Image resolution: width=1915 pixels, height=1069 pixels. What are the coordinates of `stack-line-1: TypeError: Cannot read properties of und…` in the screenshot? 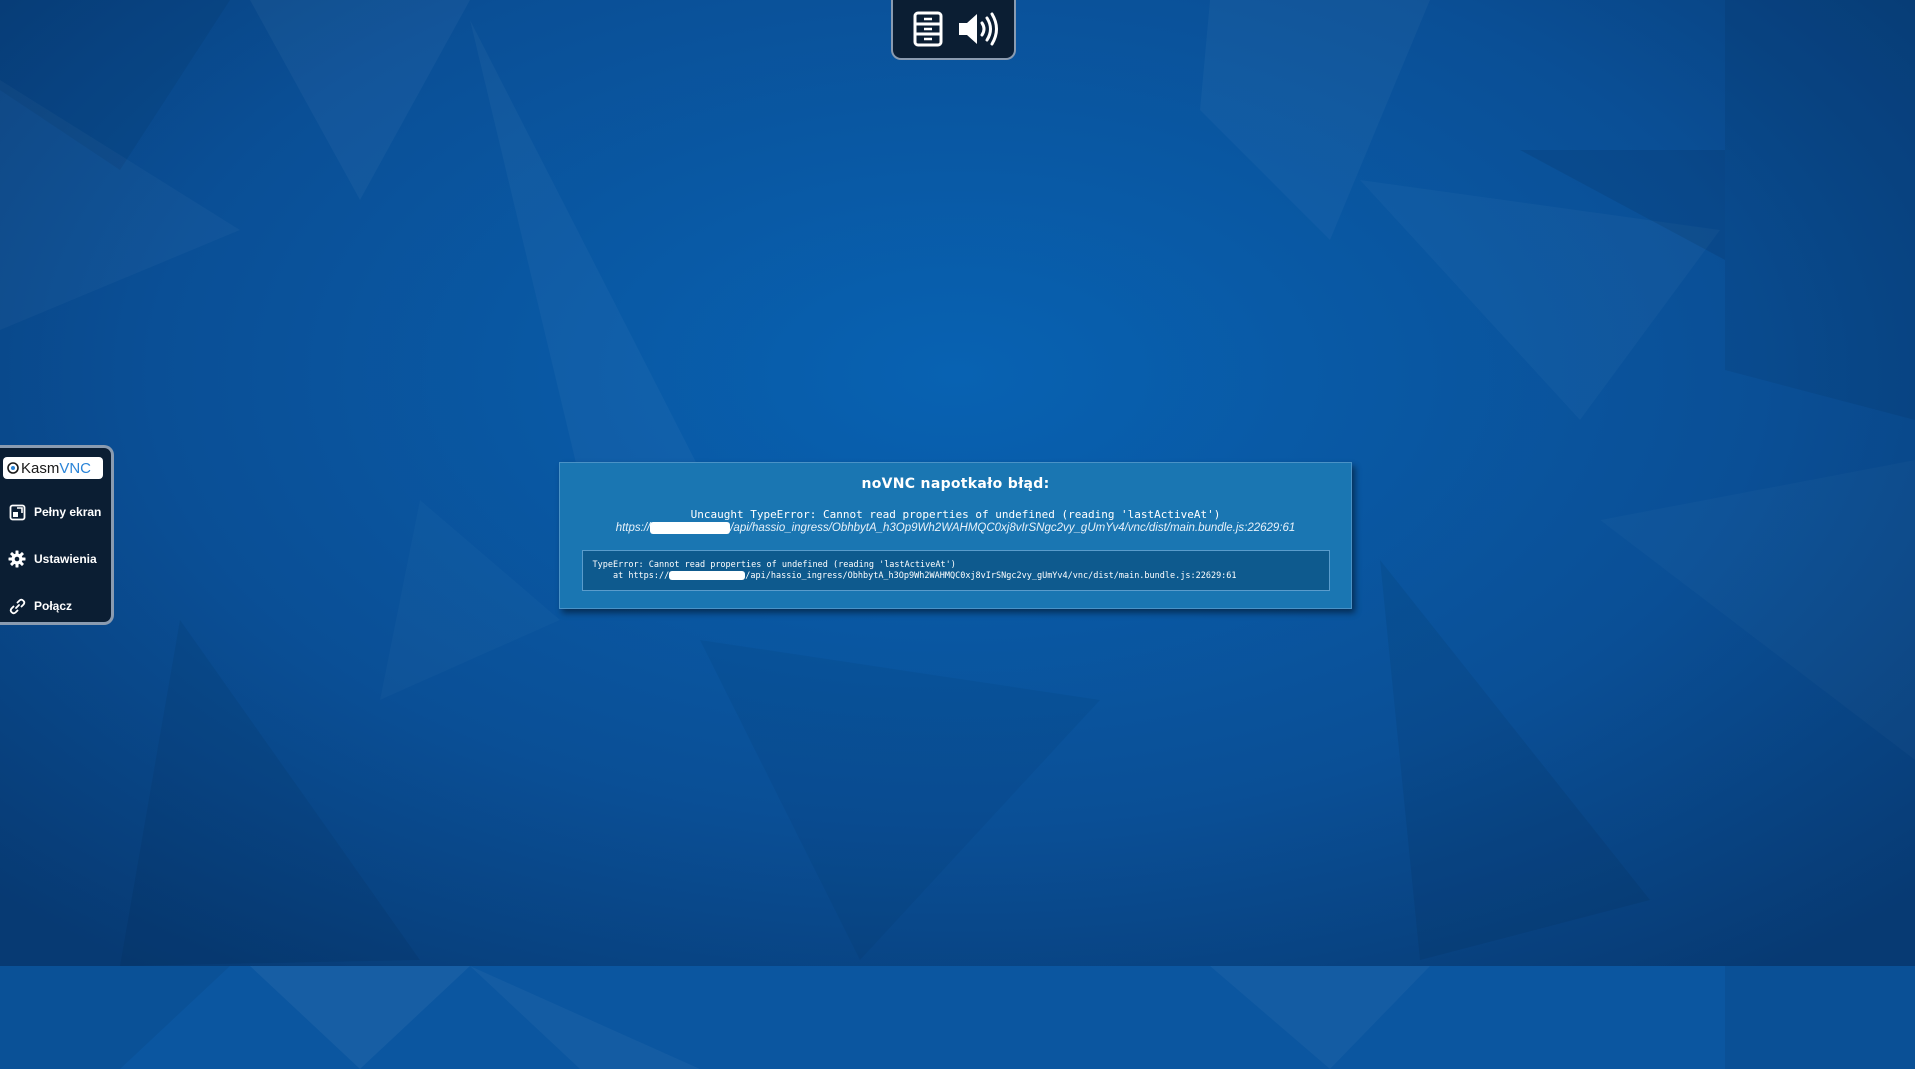 It's located at (774, 565).